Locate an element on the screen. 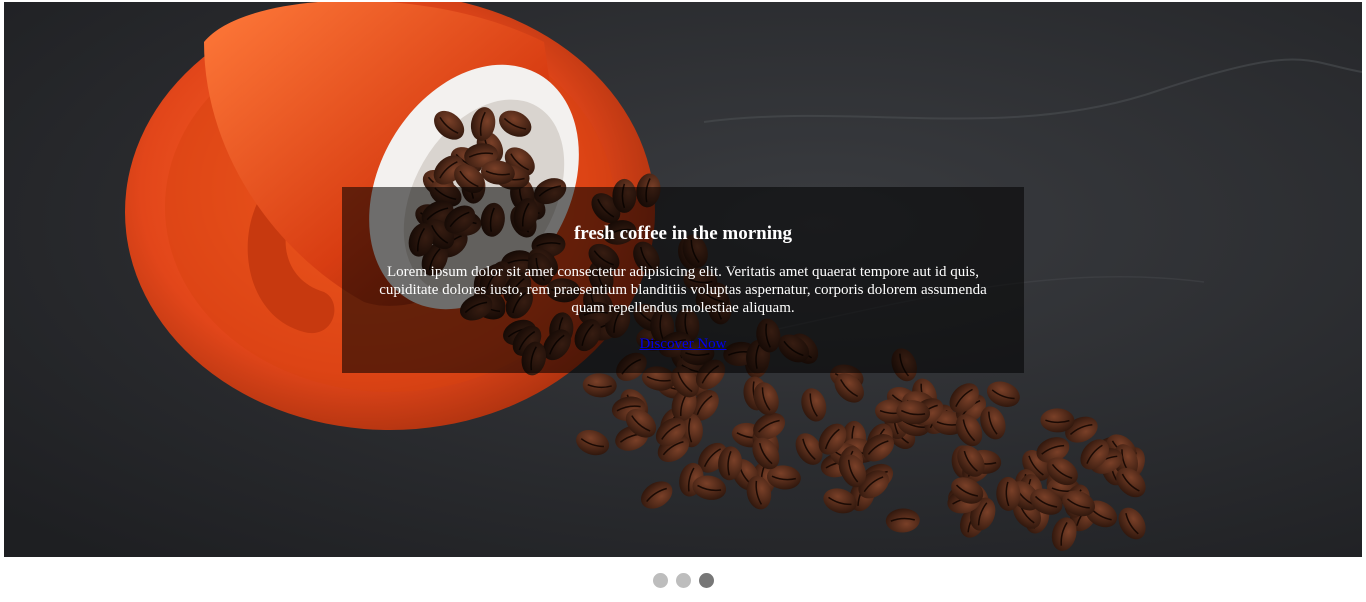 Image resolution: width=1366 pixels, height=602 pixels. discover-now-link: Discover Now is located at coordinates (682, 344).